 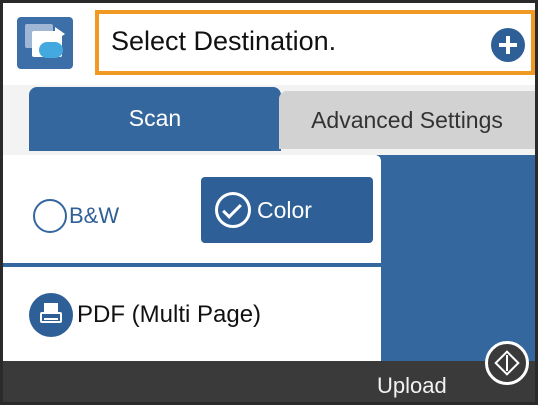 What do you see at coordinates (94, 216) in the screenshot?
I see `bw-label: B&W` at bounding box center [94, 216].